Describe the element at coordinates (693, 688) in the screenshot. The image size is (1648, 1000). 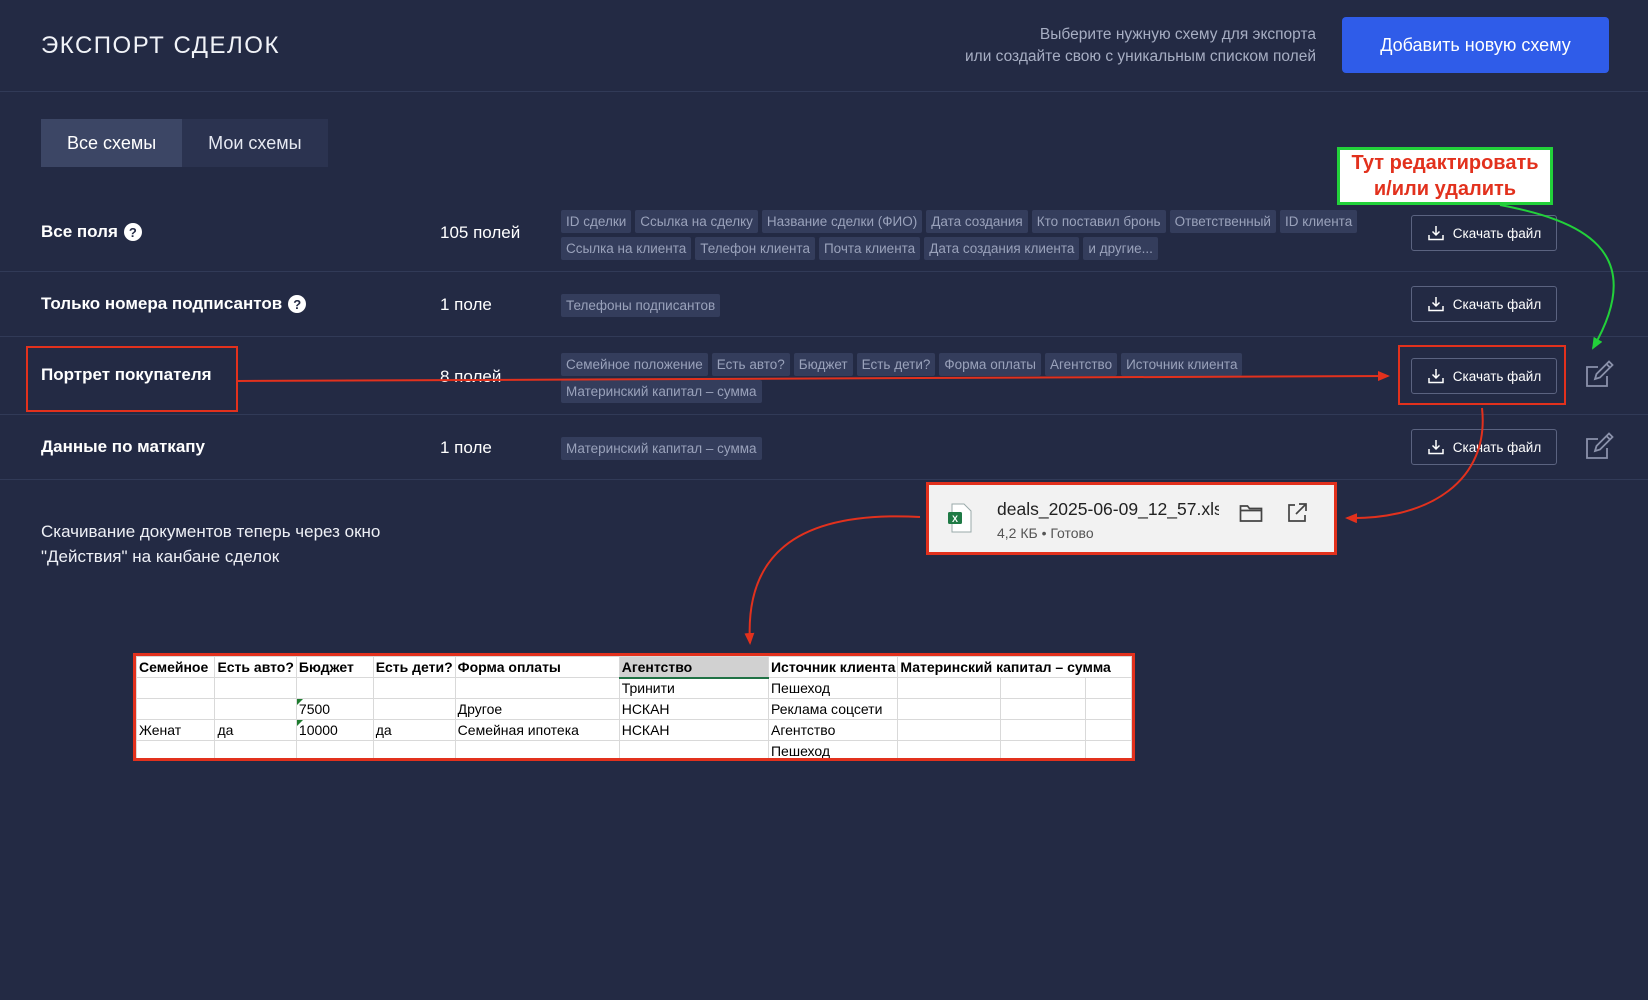
I see `cell: Тринити` at that location.